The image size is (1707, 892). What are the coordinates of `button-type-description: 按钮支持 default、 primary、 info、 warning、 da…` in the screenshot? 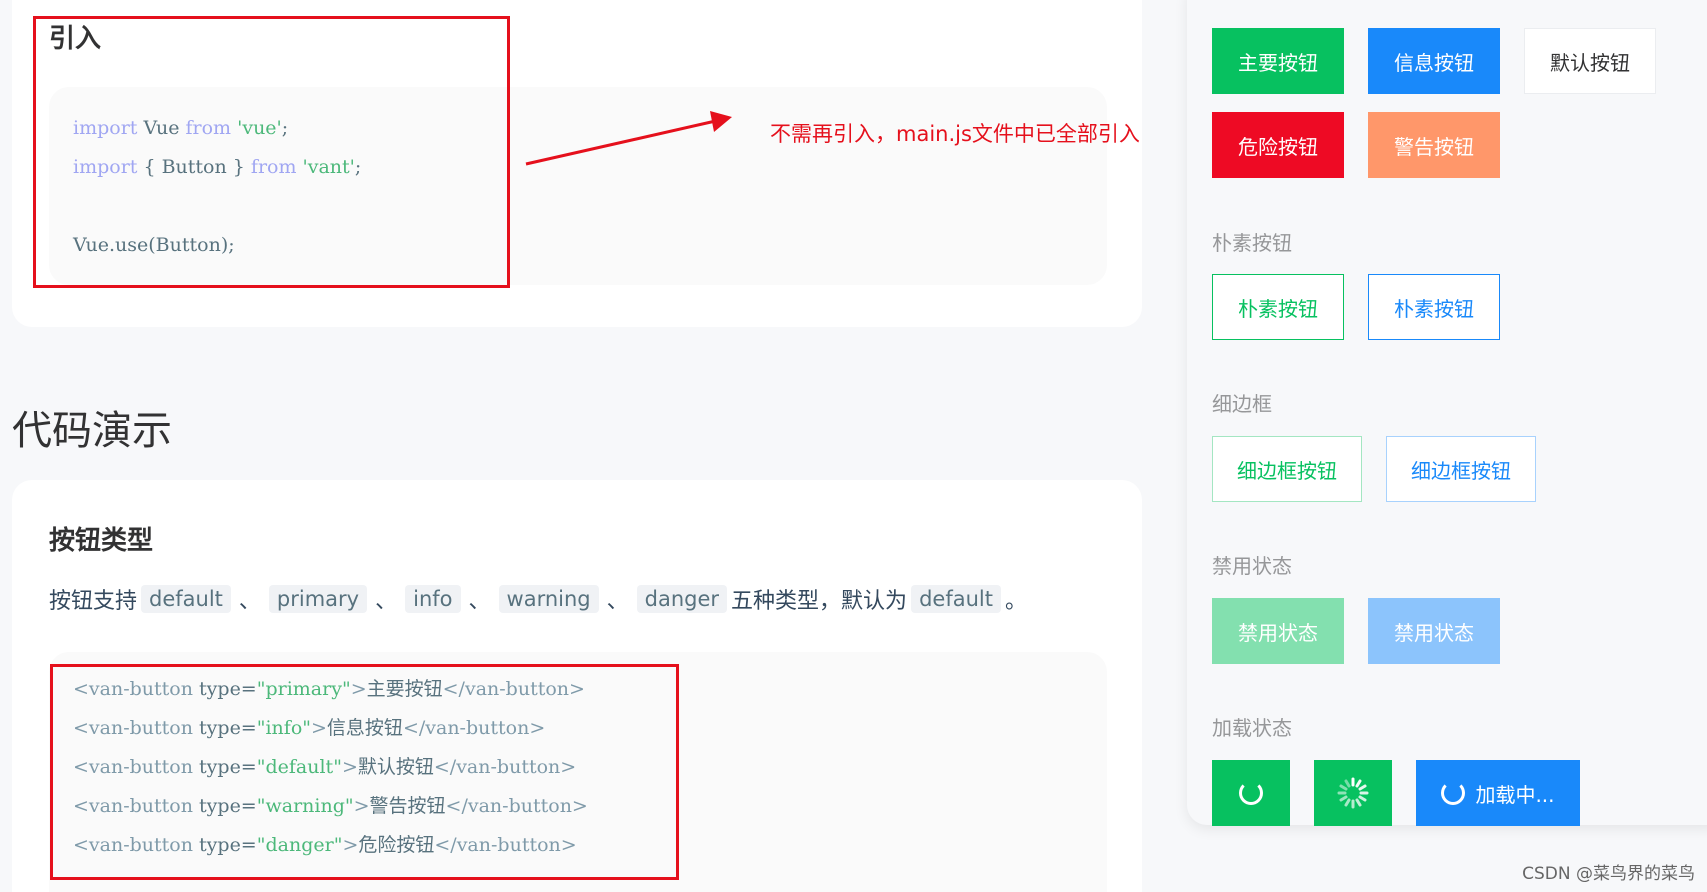 It's located at (538, 599).